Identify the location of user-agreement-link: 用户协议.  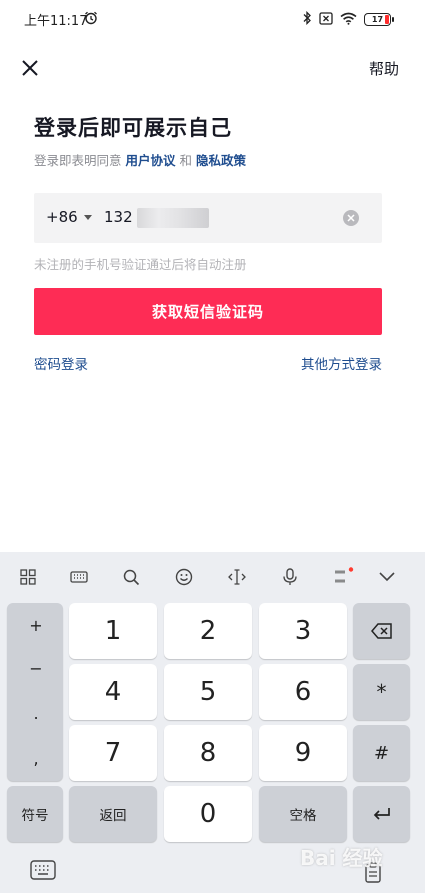
(151, 160).